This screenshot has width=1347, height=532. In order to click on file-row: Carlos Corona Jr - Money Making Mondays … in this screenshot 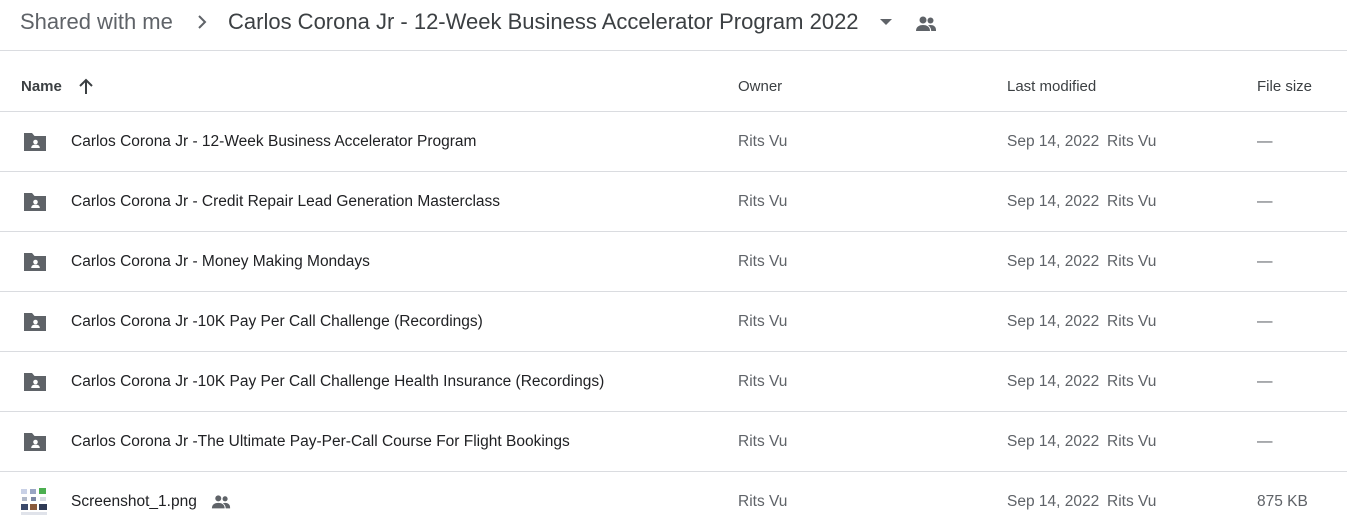, I will do `click(673, 262)`.